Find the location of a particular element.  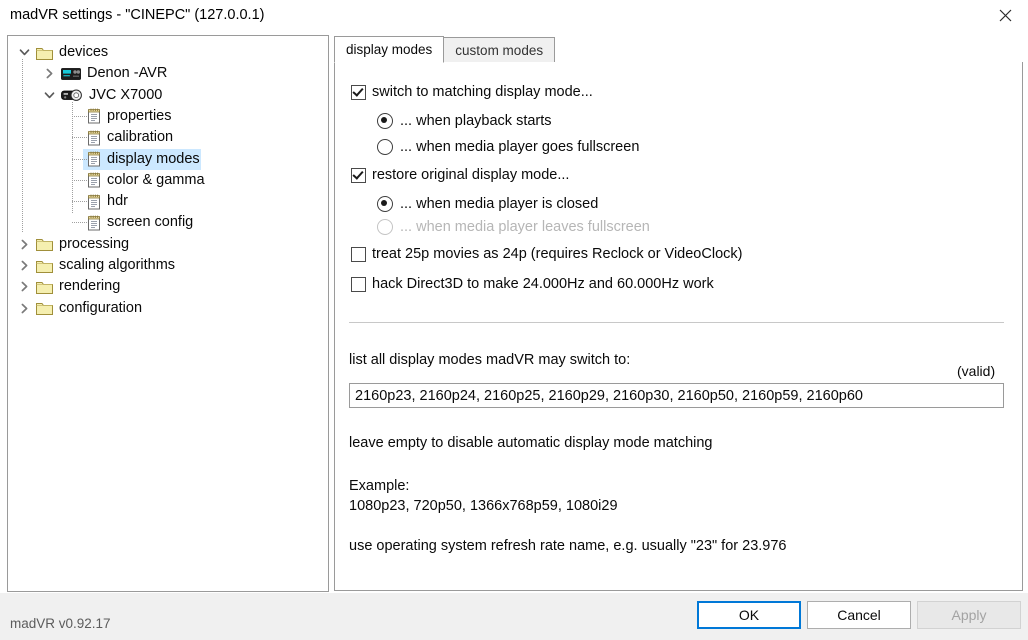

radio-label: ... when media player goes fullscreen is located at coordinates (520, 147).